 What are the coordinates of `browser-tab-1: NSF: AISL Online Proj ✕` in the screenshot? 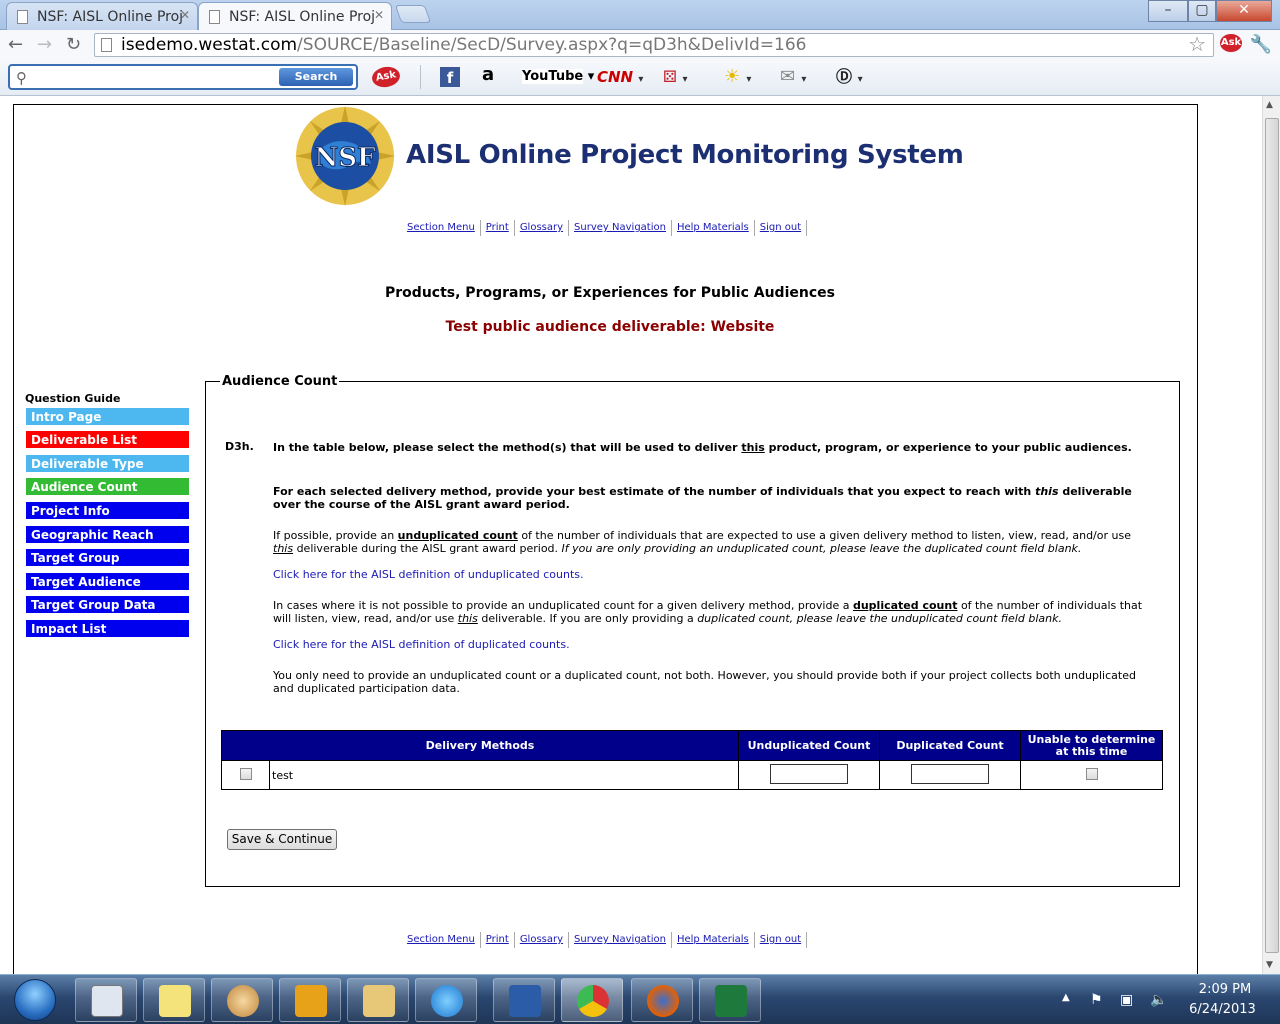 It's located at (102, 16).